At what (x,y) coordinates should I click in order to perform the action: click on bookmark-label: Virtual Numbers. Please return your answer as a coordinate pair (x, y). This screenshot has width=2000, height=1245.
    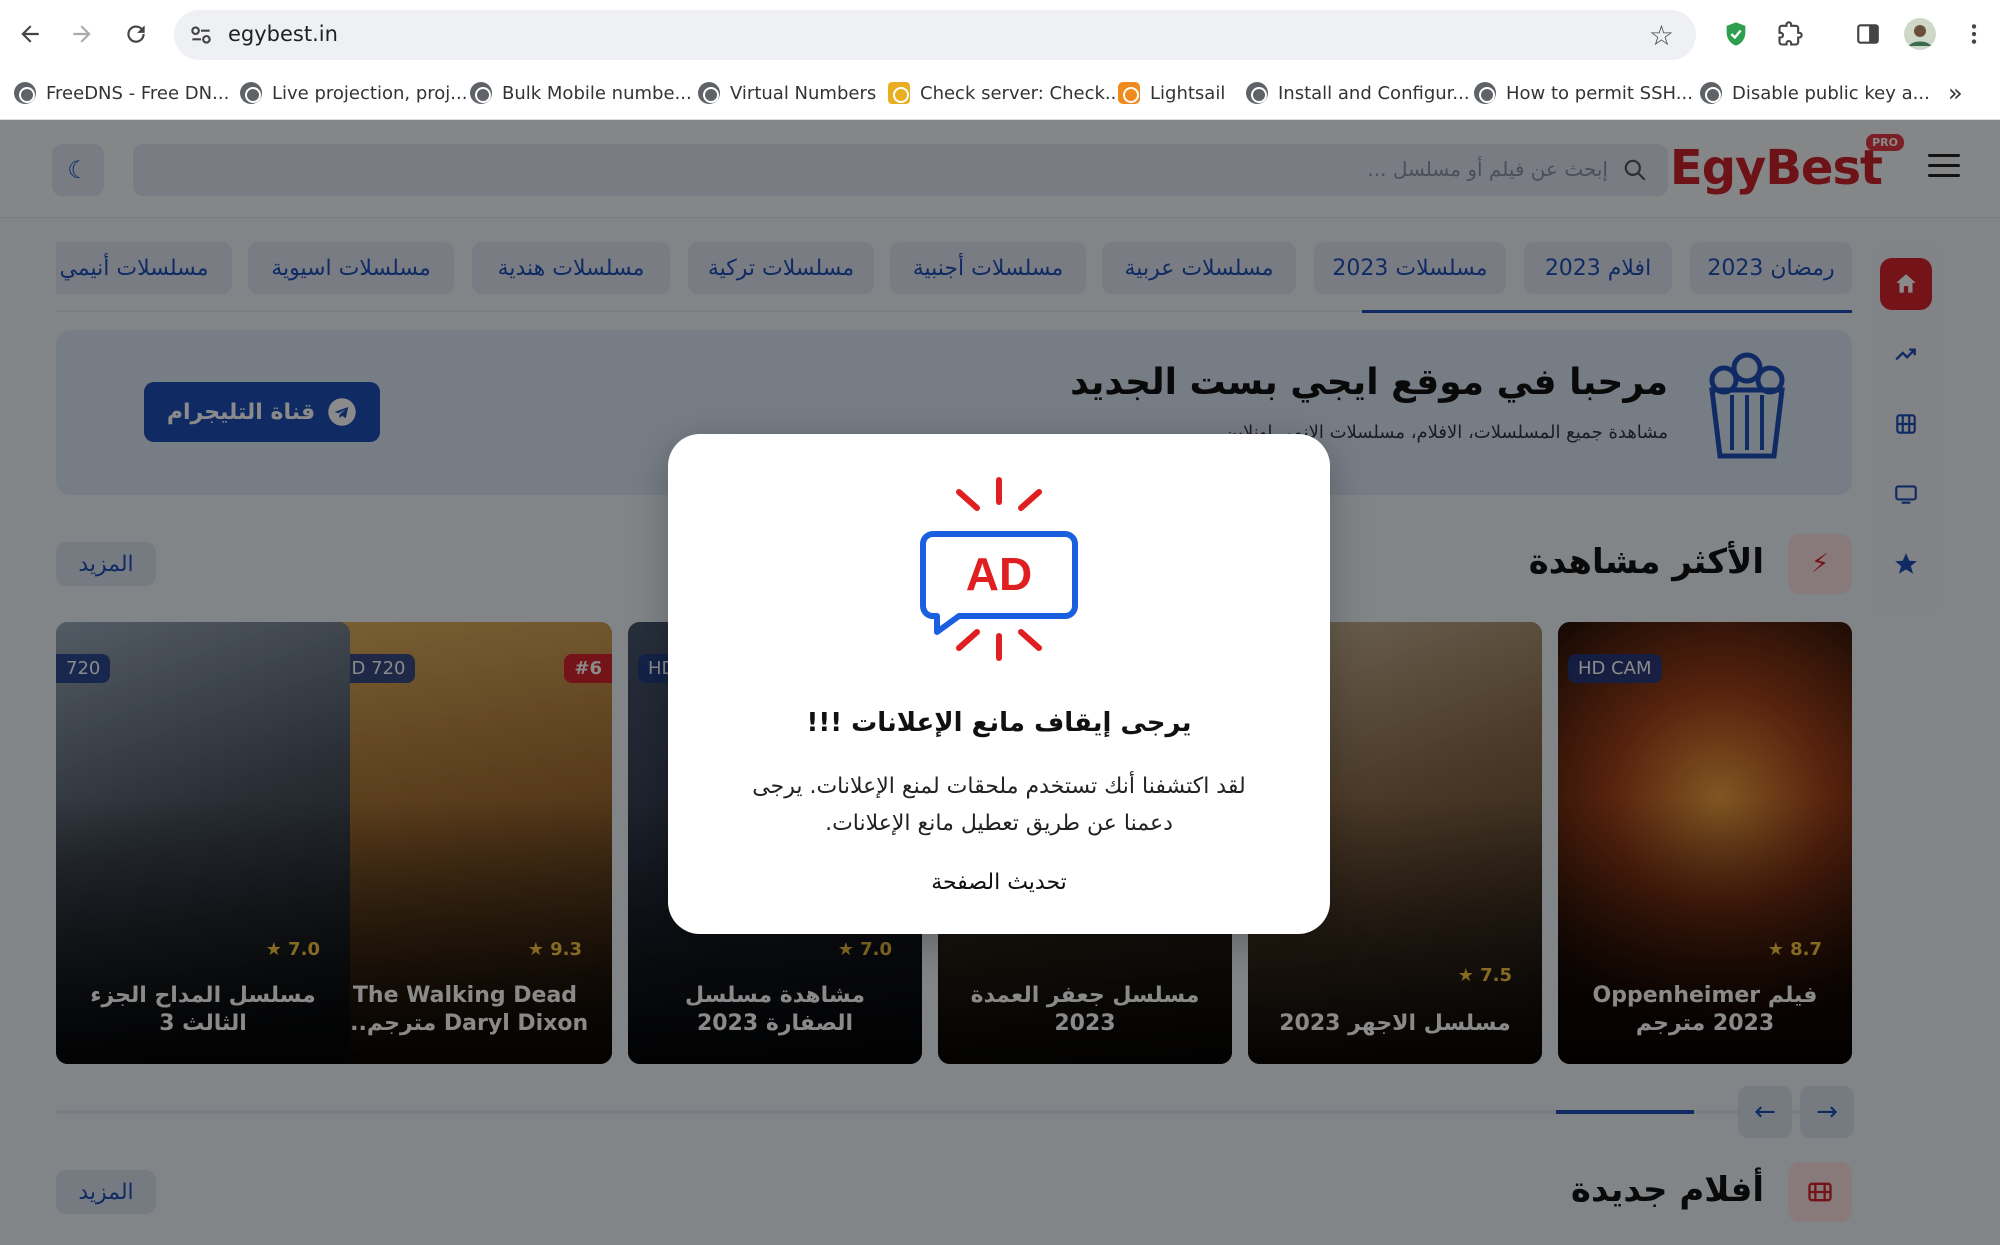
    Looking at the image, I should click on (803, 93).